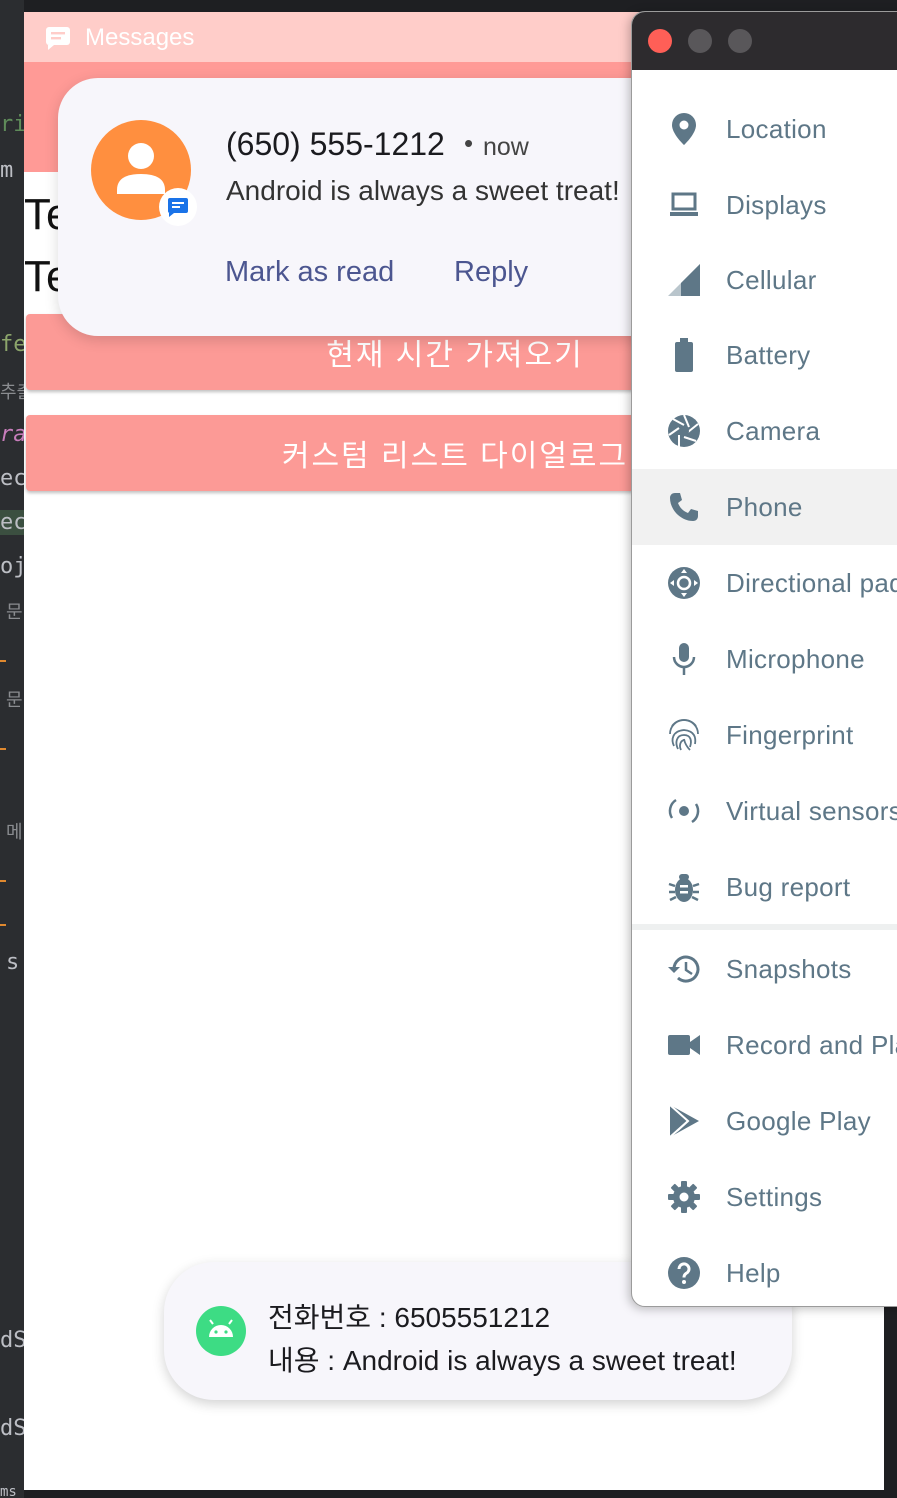  I want to click on video-camera-icon, so click(684, 1045).